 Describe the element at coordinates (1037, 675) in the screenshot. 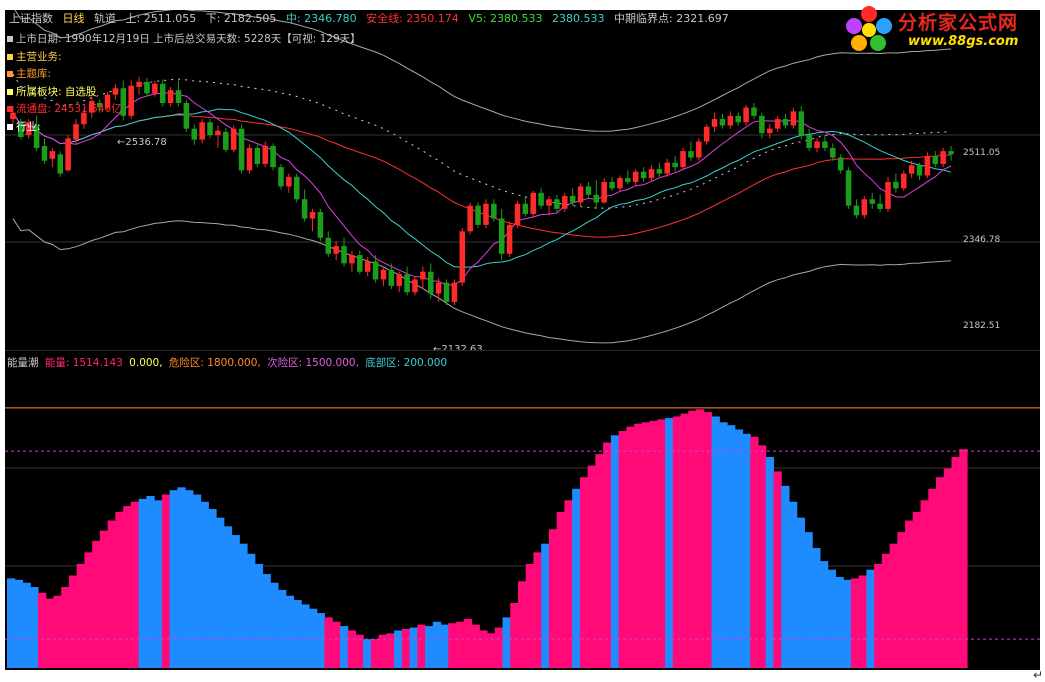

I see `return-mark-icon: ↵` at that location.